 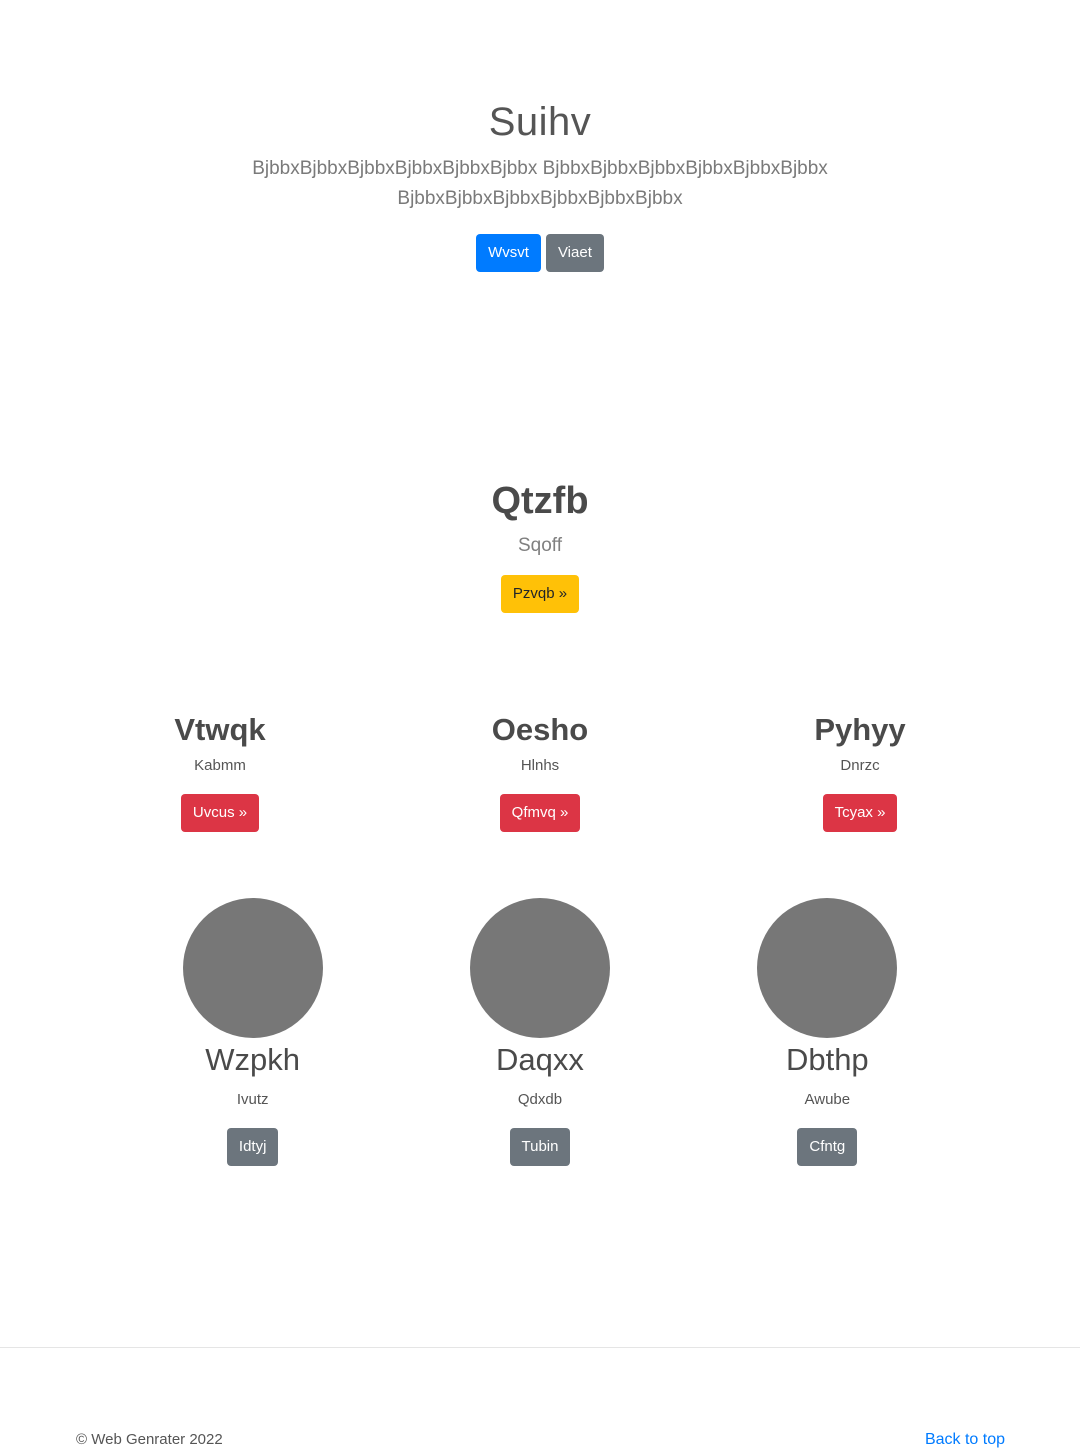 I want to click on feature-subtitle: Sqoff, so click(x=540, y=545).